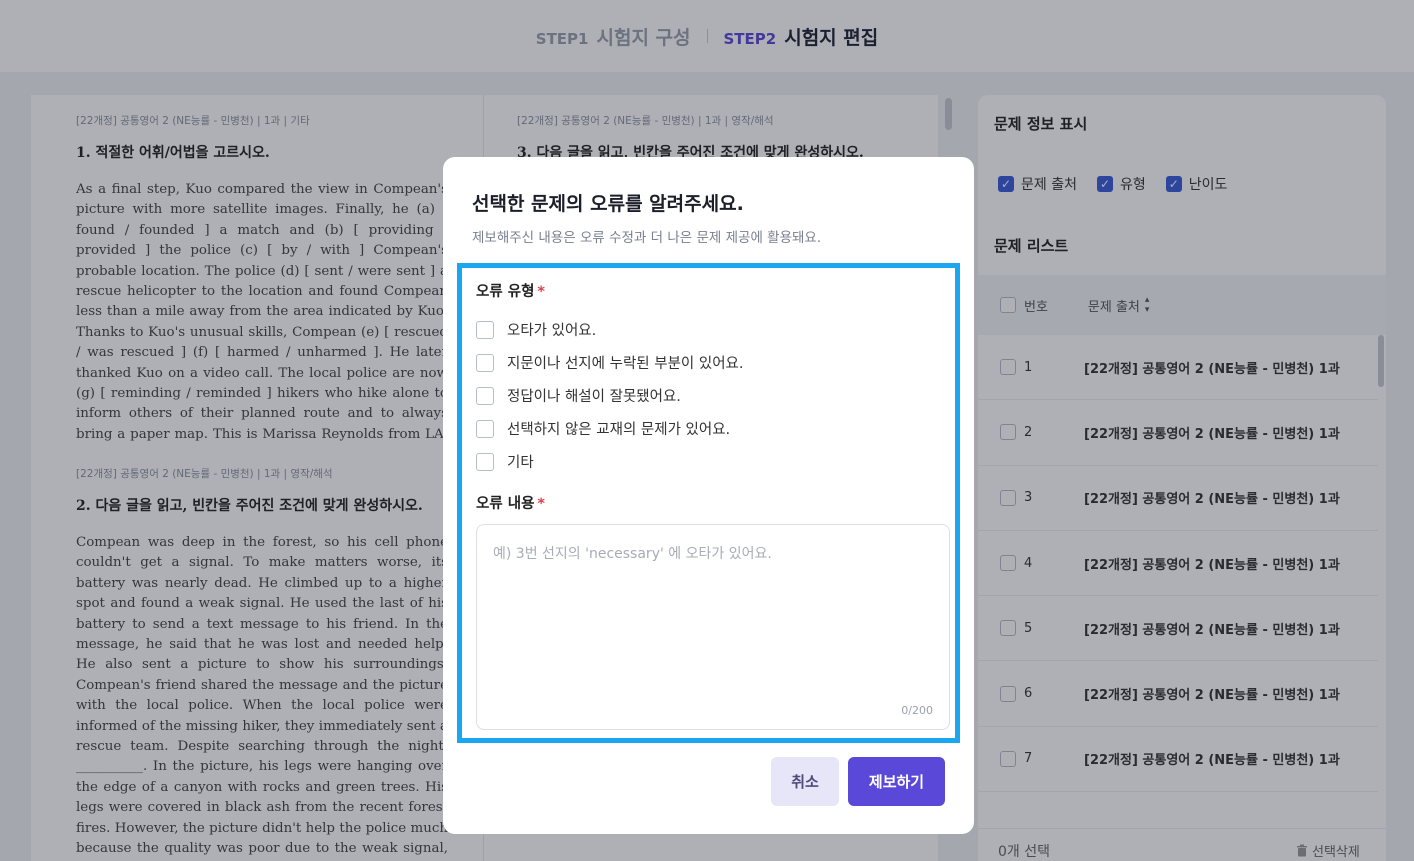 Image resolution: width=1414 pixels, height=861 pixels. I want to click on error-type-label: 오류 유형 *, so click(510, 290).